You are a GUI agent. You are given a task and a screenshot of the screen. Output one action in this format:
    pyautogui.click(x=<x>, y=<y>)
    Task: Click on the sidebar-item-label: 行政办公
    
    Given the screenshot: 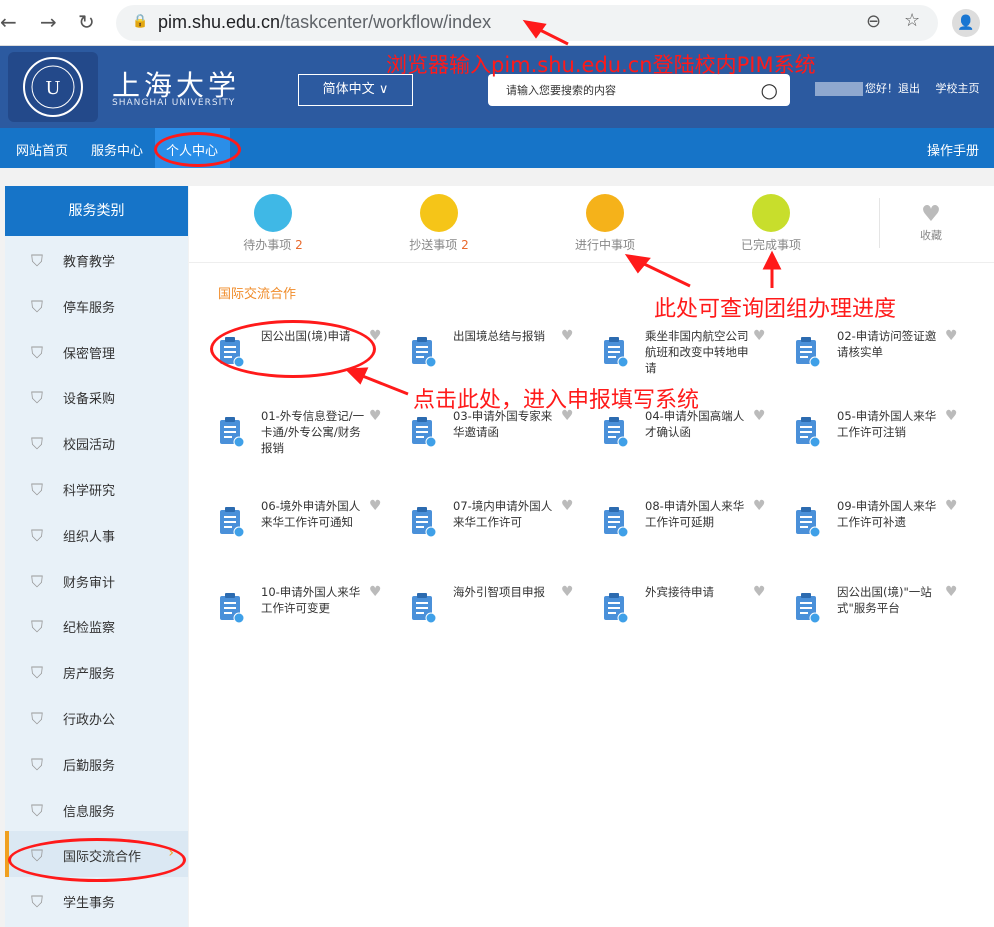 What is the action you would take?
    pyautogui.click(x=89, y=720)
    